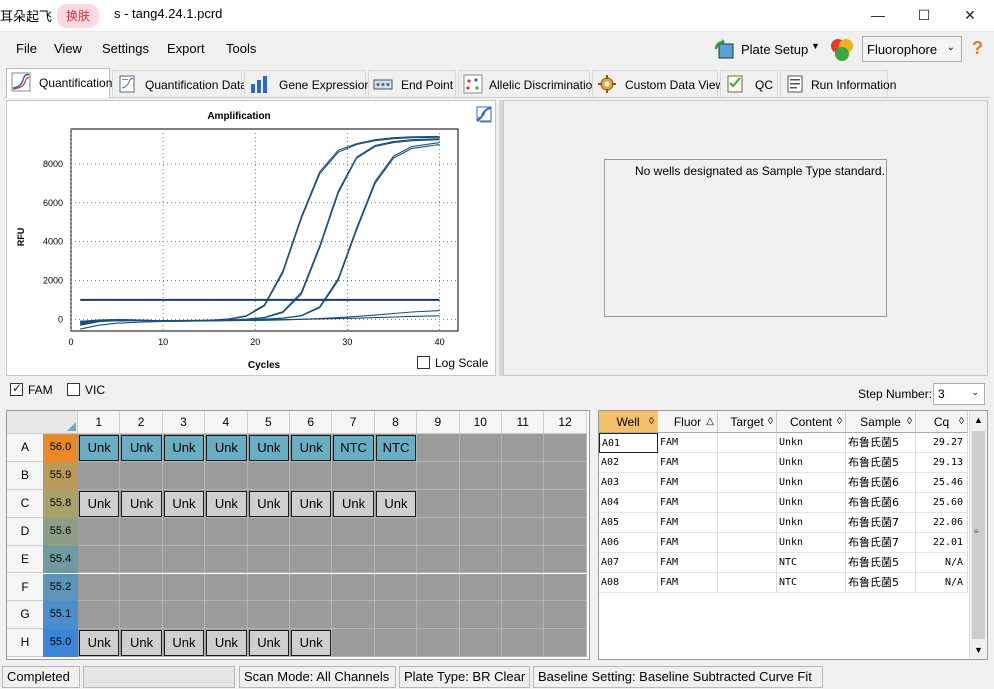 Image resolution: width=994 pixels, height=689 pixels. What do you see at coordinates (942, 463) in the screenshot?
I see `table-cell: 29.13` at bounding box center [942, 463].